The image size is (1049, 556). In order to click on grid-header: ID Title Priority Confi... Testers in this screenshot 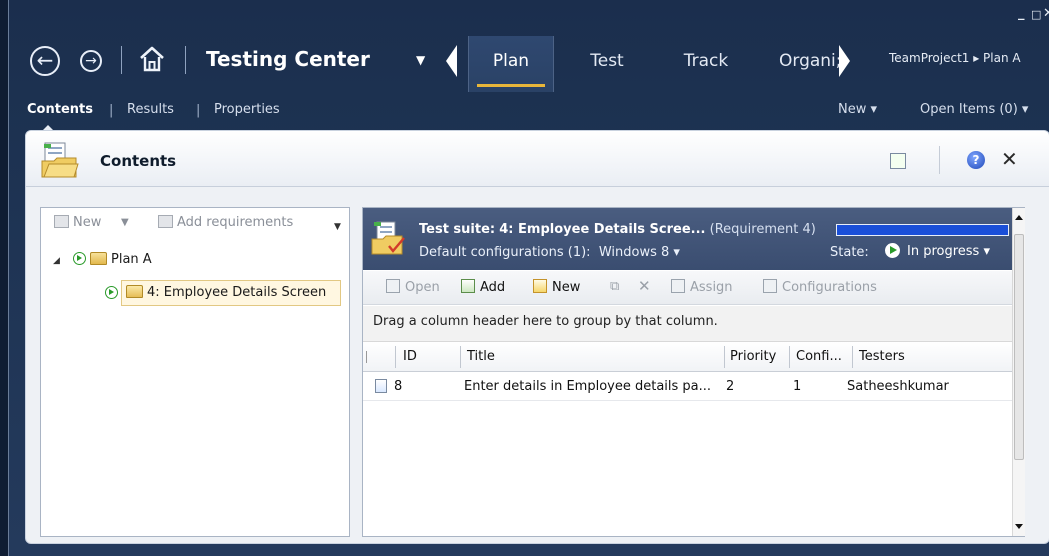, I will do `click(688, 357)`.